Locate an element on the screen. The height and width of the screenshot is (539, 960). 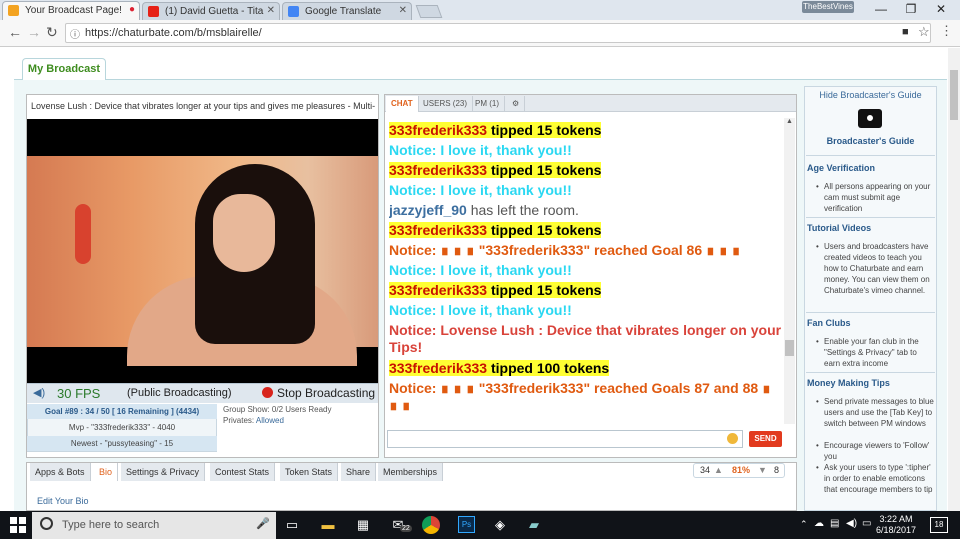
newest-info: Newest - "pussyteasing" - 15 is located at coordinates (122, 443).